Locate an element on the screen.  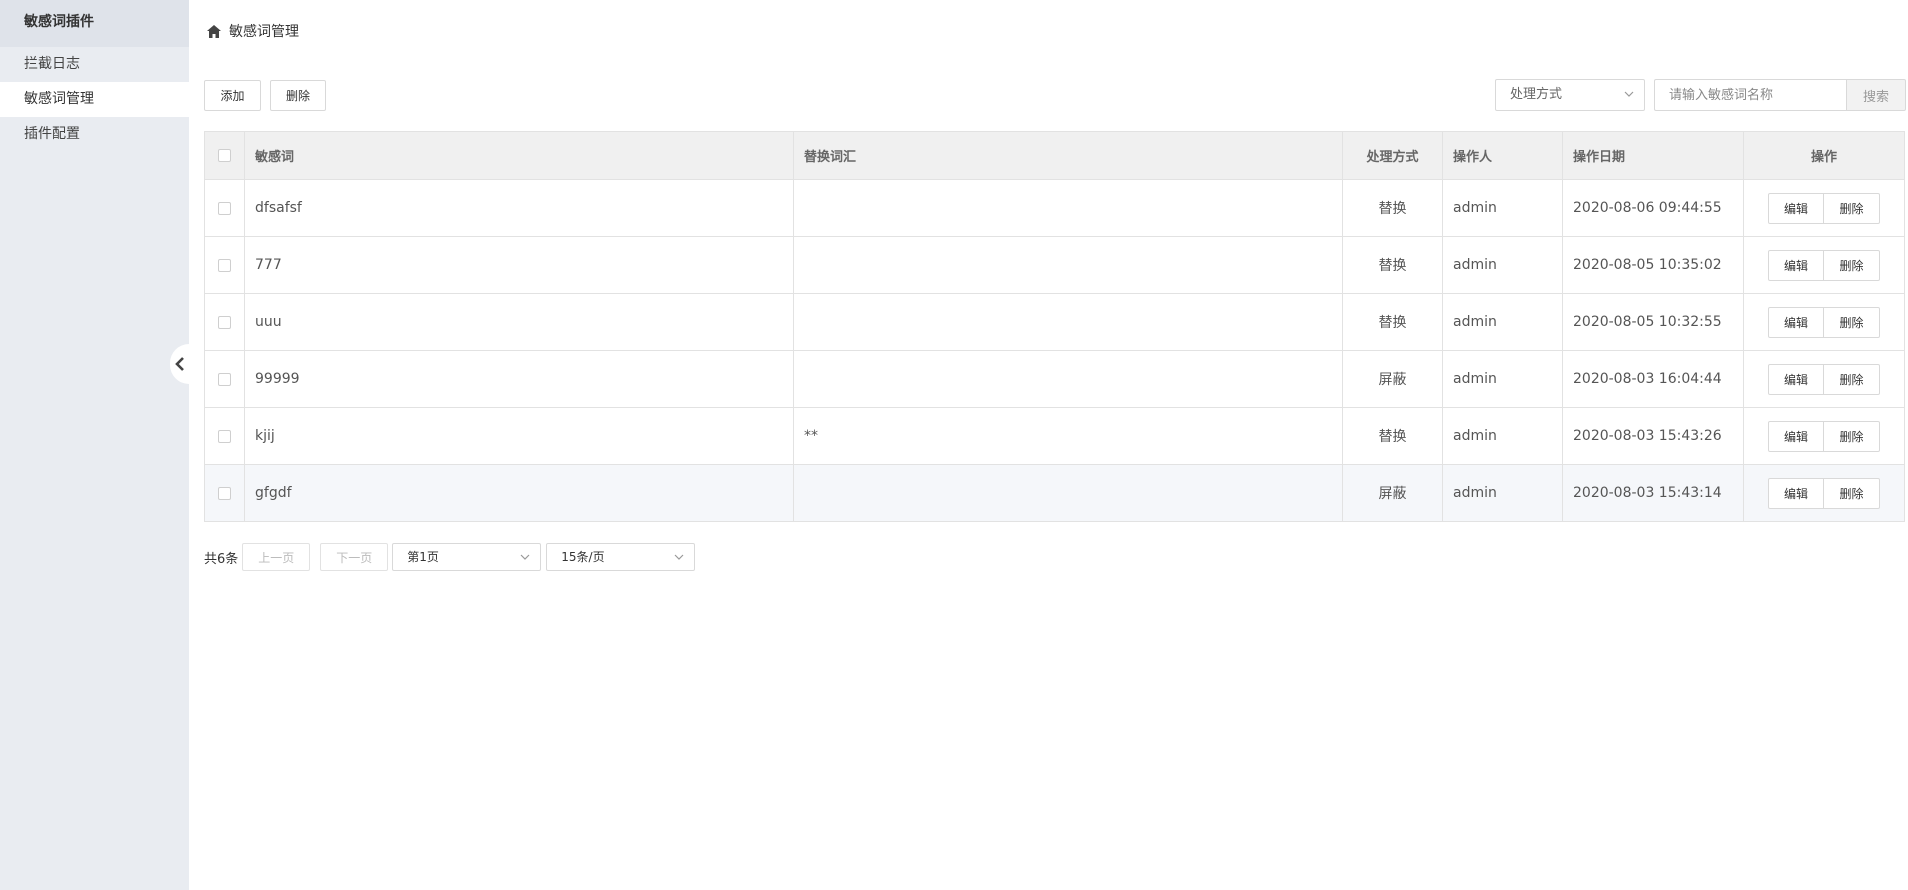
table-header-row: 敏感词 替换词汇 处理方式 操作人 操作日期 操作 is located at coordinates (1054, 155).